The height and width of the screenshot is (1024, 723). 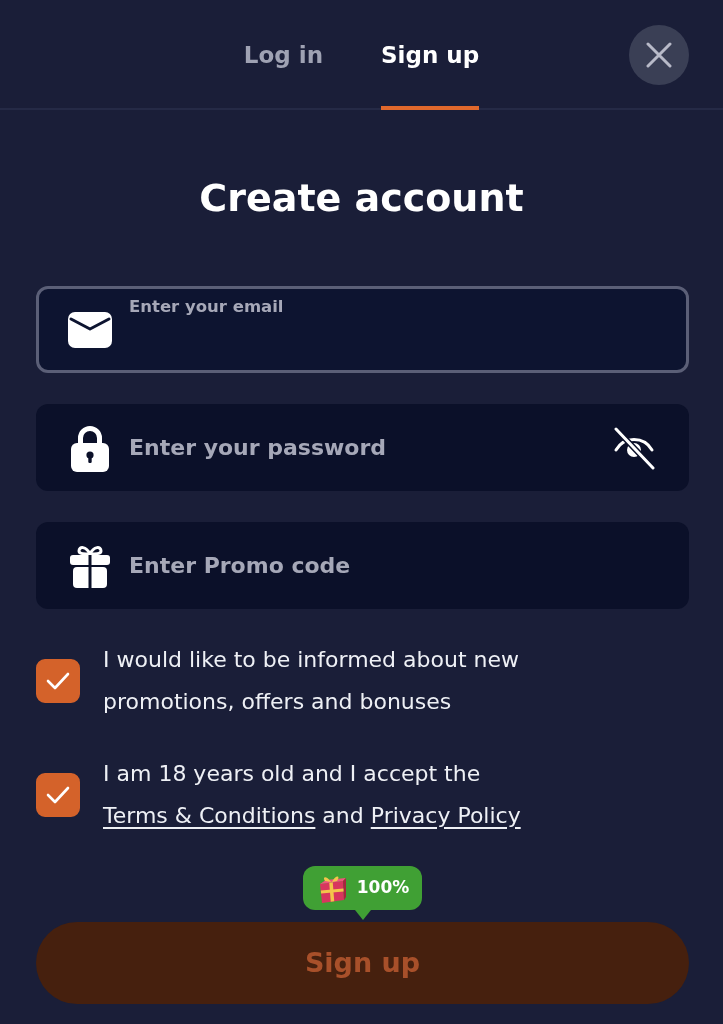 What do you see at coordinates (312, 795) in the screenshot?
I see `consent-text: I am 18 years old and I accept the Terms & Conditions and Privacy Policy` at bounding box center [312, 795].